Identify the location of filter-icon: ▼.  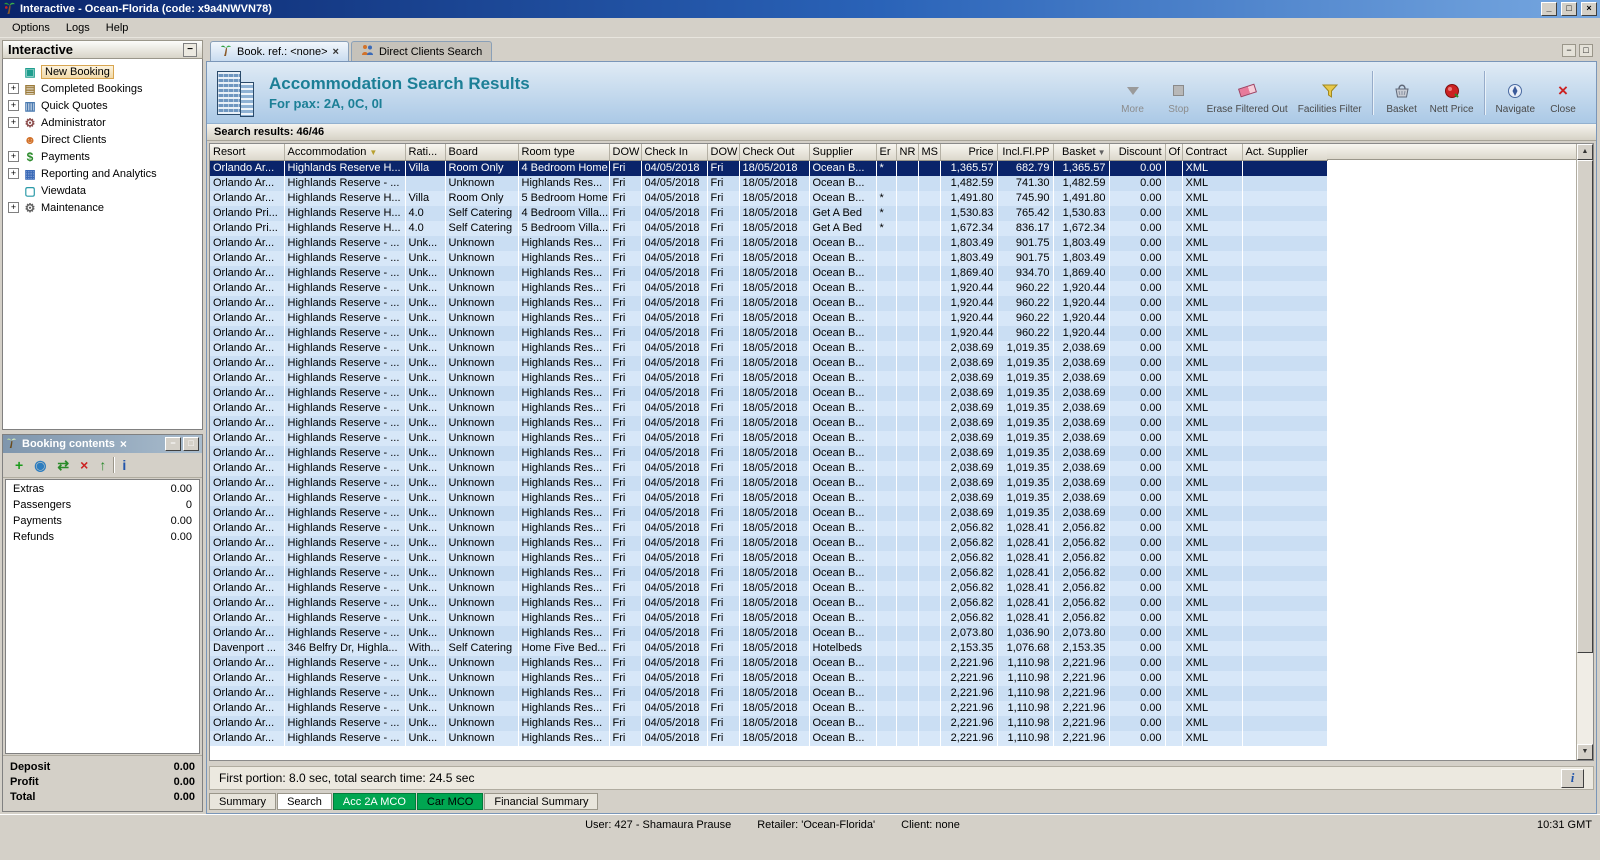
(373, 152).